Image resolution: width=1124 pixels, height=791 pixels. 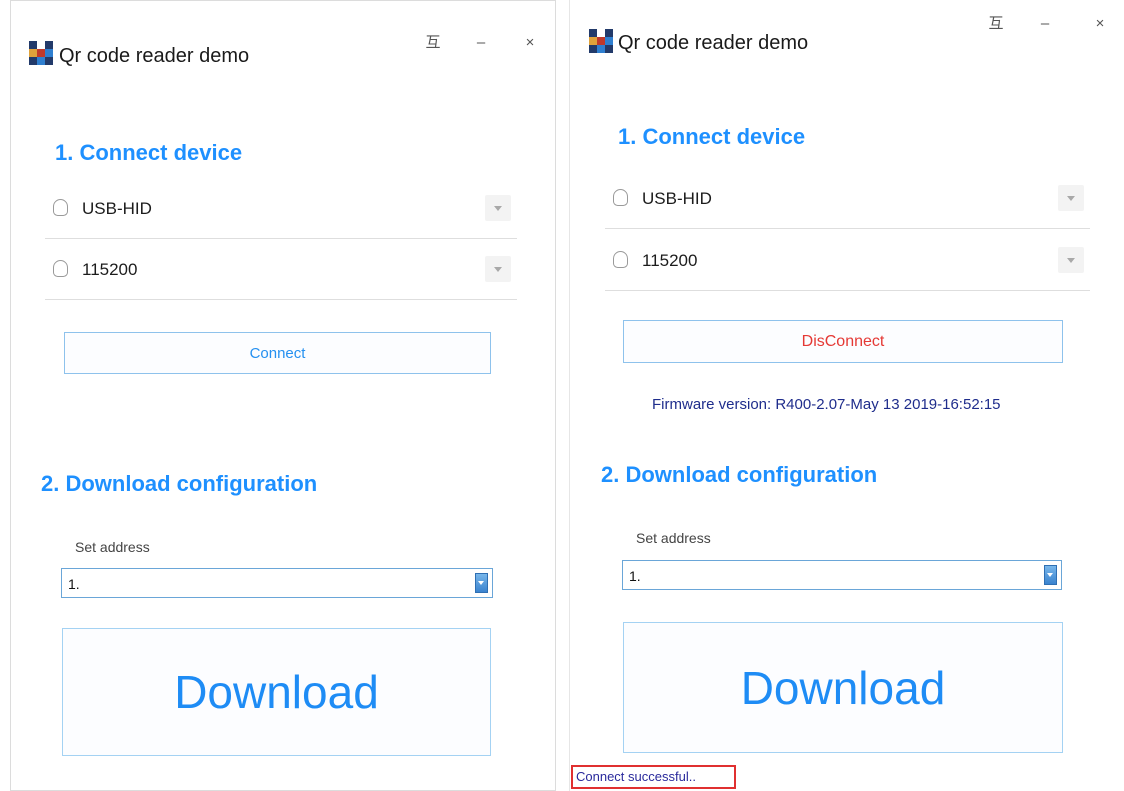 I want to click on connect-button: Connect, so click(x=277, y=353).